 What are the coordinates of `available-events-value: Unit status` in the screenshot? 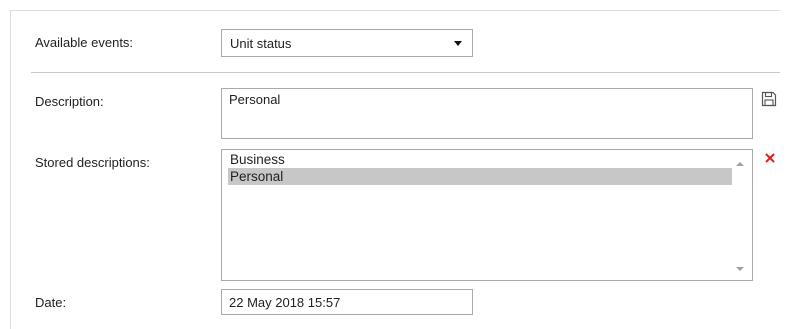 It's located at (261, 43).